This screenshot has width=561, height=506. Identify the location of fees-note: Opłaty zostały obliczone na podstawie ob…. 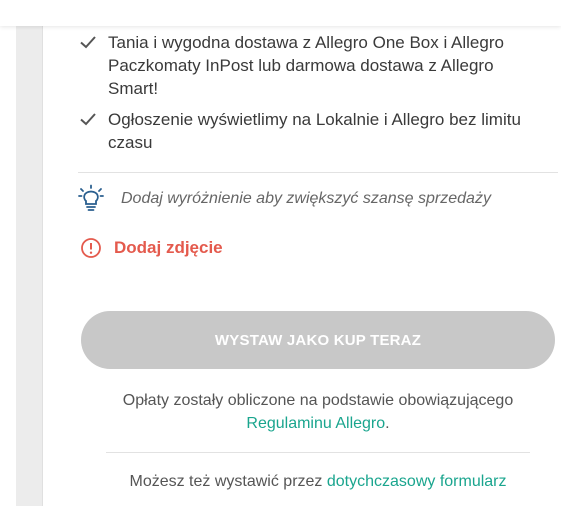
(318, 412).